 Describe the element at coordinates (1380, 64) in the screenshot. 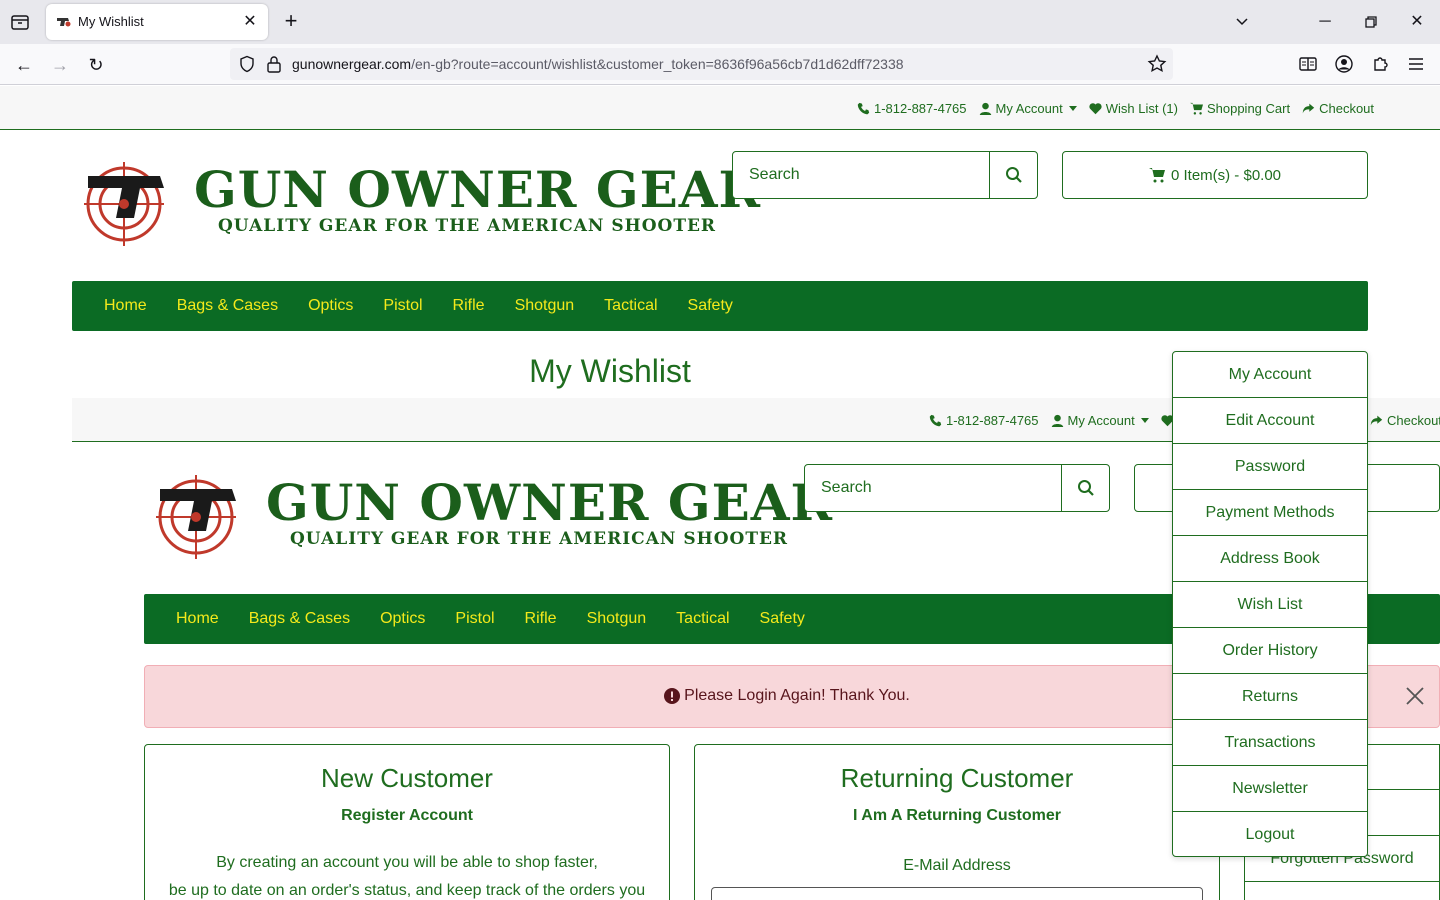

I see `extensions-icon` at that location.